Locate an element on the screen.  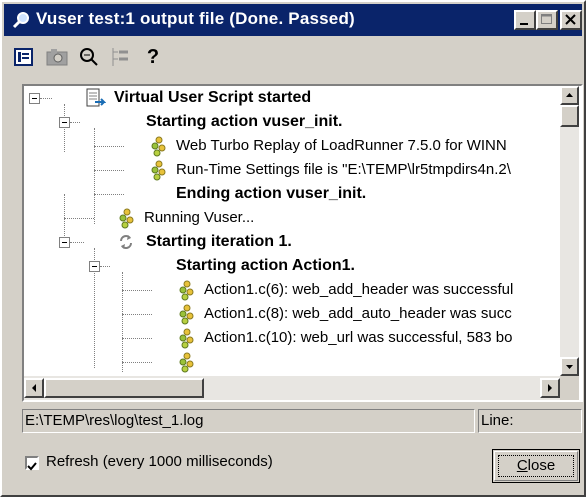
close-icon is located at coordinates (570, 19).